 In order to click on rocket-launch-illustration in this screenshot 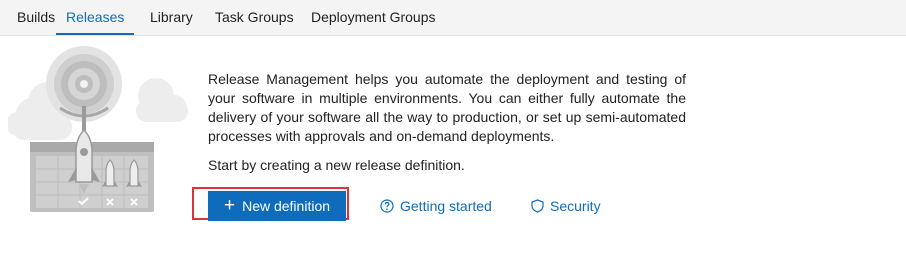, I will do `click(98, 129)`.